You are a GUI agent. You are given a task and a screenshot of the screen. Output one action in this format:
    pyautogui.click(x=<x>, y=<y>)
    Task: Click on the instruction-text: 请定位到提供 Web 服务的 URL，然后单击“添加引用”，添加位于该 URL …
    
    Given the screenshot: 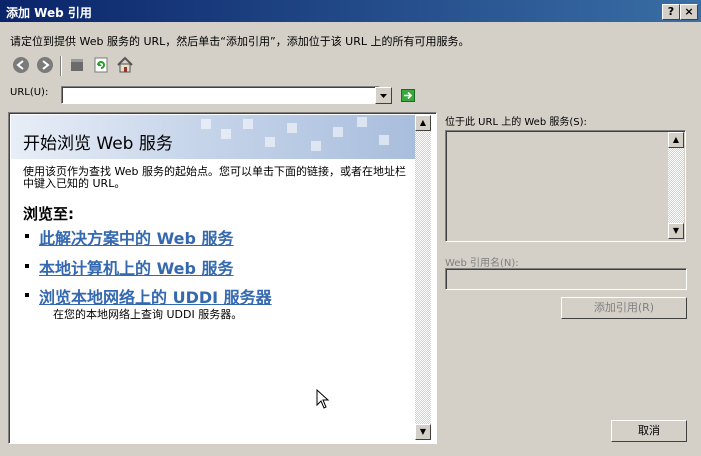 What is the action you would take?
    pyautogui.click(x=240, y=41)
    